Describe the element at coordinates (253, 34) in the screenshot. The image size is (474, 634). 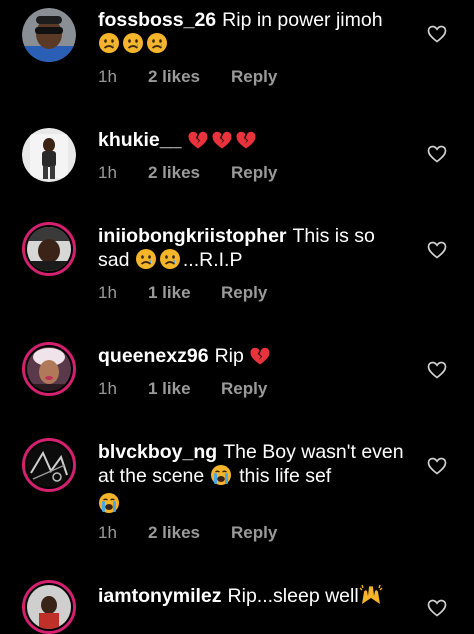
I see `comment-text: fossboss_26 Rip in power jimoh` at that location.